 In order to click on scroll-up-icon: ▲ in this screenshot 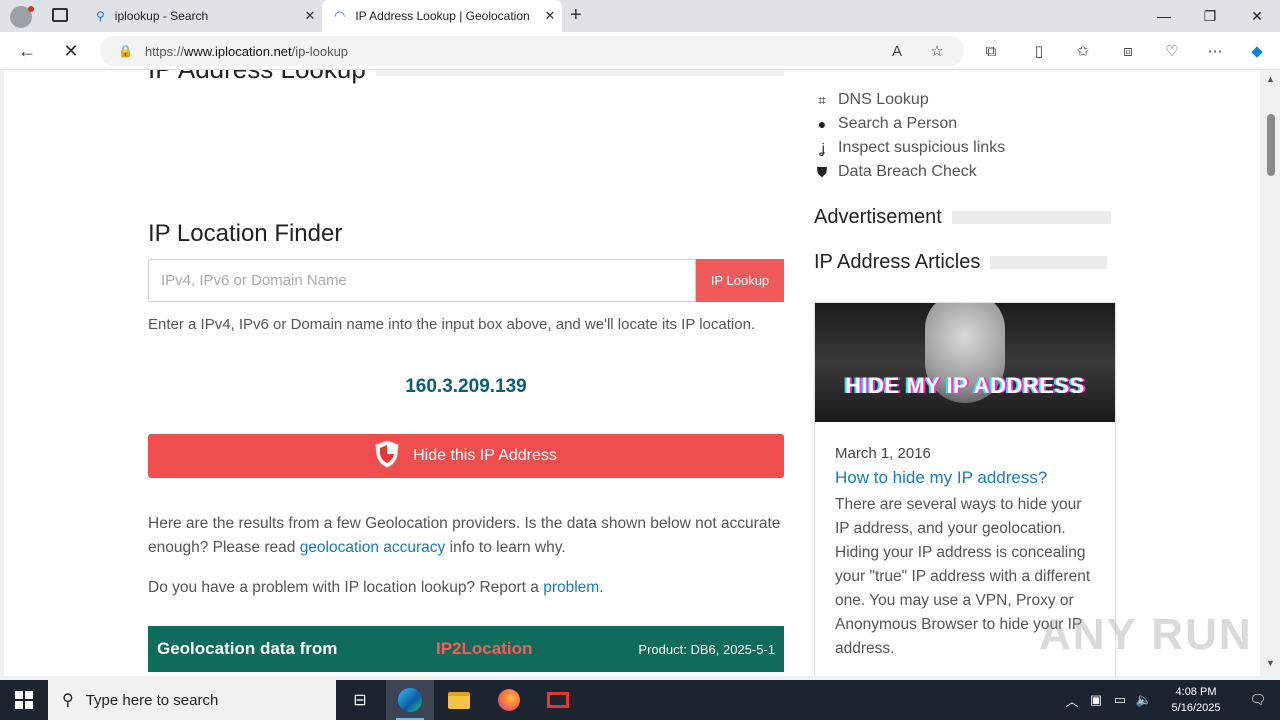, I will do `click(1270, 79)`.